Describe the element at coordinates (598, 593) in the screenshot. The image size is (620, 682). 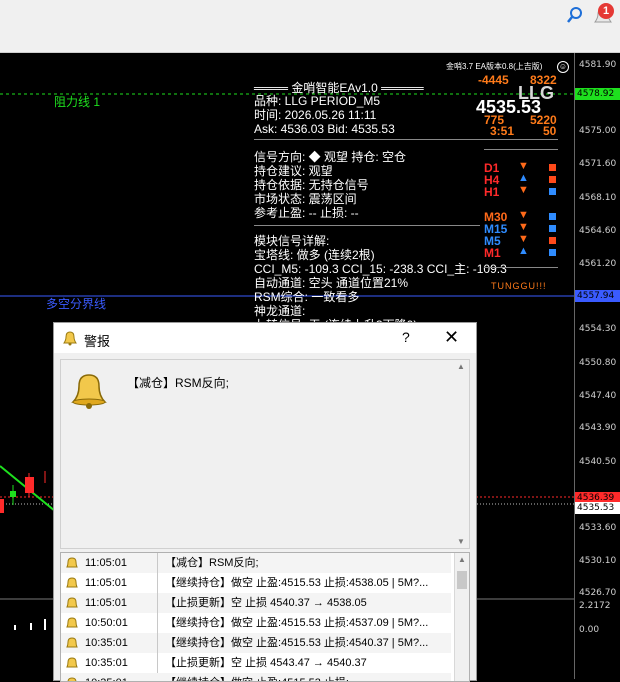
I see `price-tick: 4526.70` at that location.